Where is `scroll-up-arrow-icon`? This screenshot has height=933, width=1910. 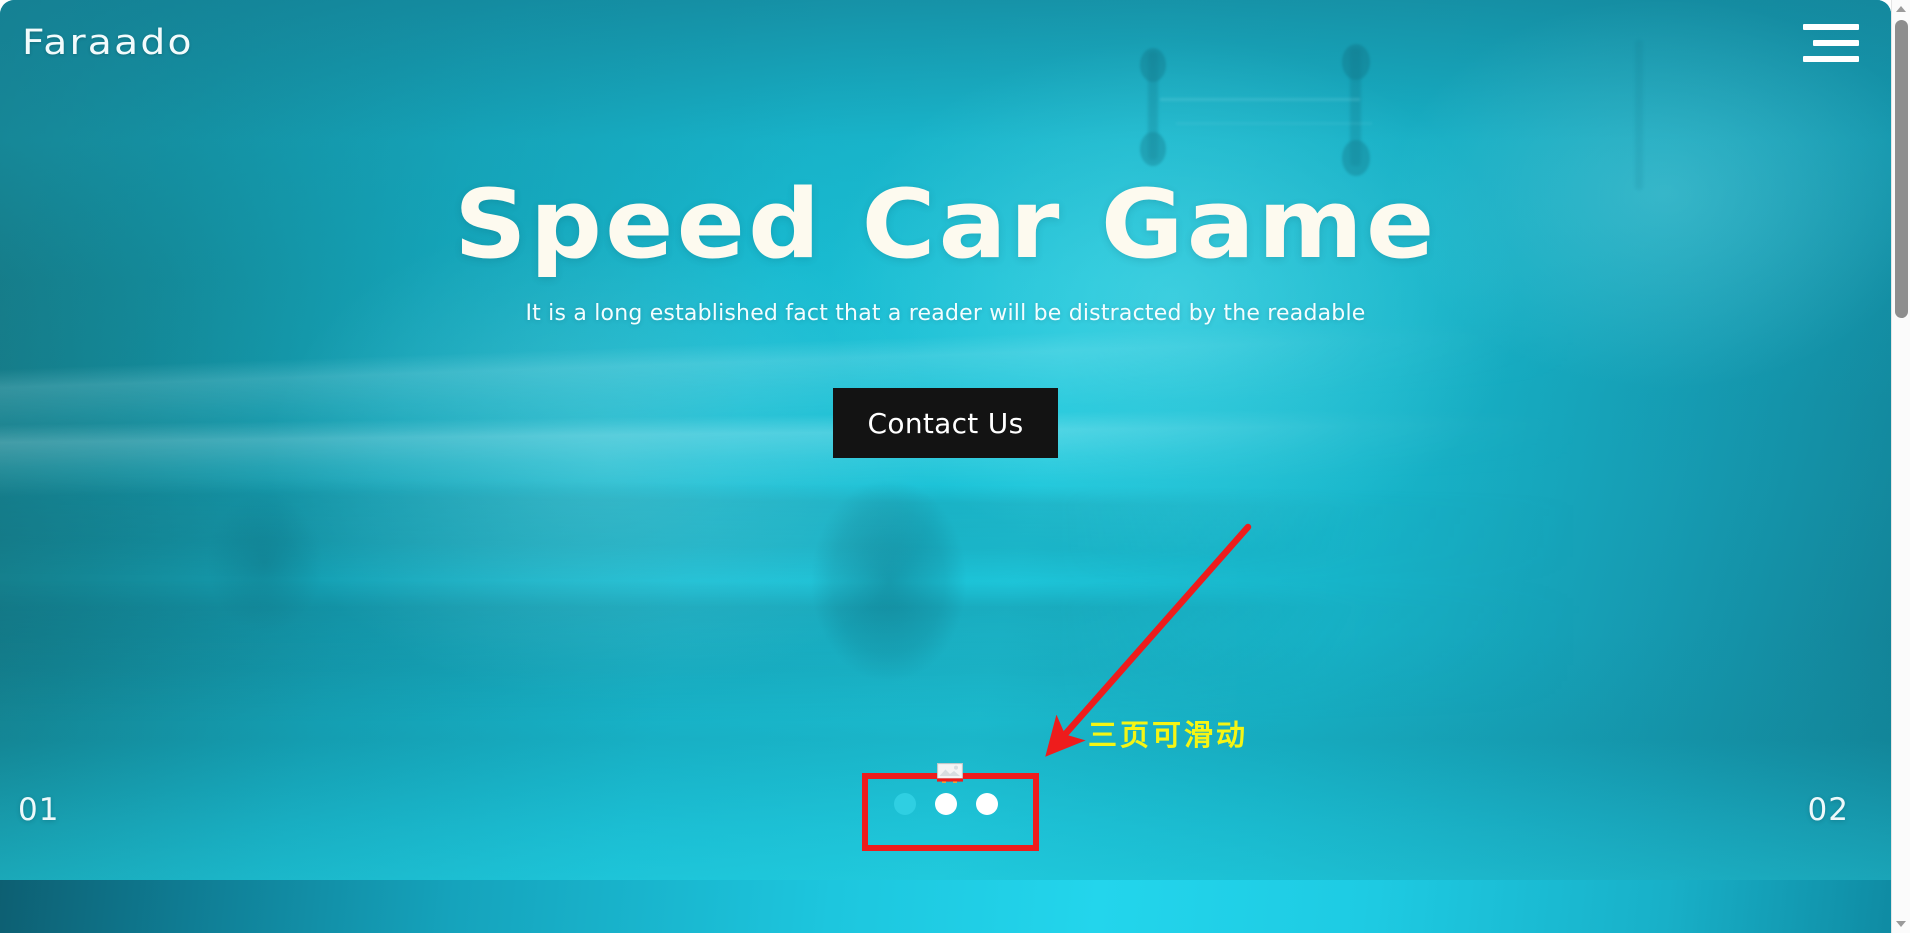
scroll-up-arrow-icon is located at coordinates (1901, 9).